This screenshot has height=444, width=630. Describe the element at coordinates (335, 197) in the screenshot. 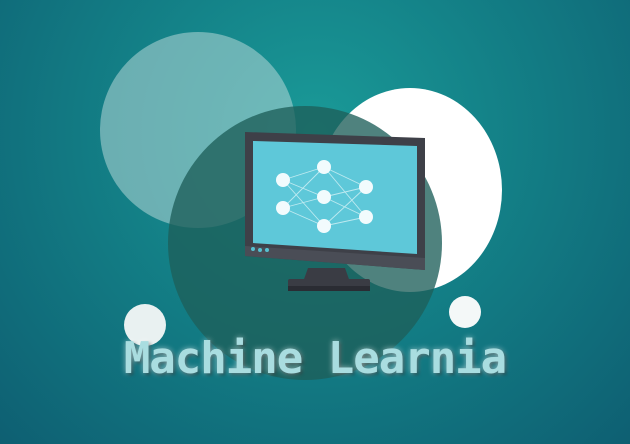

I see `monitor-screen` at that location.